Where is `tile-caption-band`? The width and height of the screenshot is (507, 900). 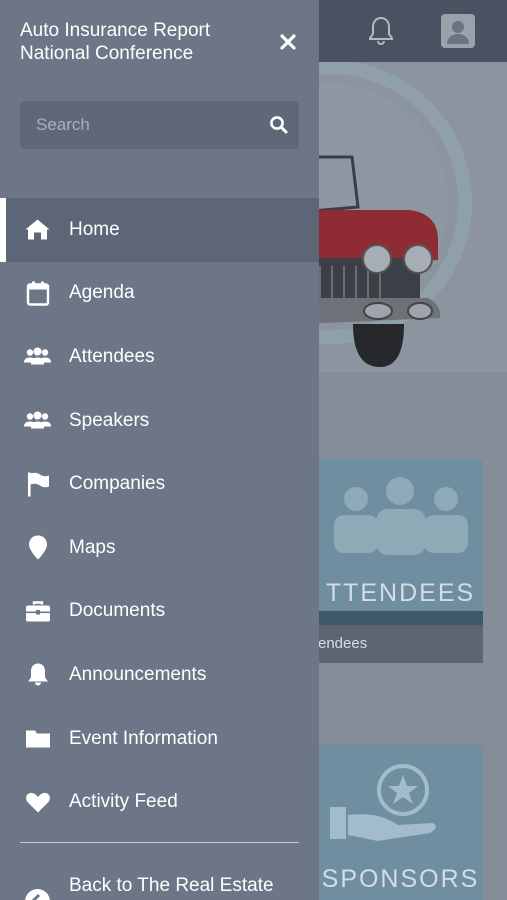 tile-caption-band is located at coordinates (400, 618).